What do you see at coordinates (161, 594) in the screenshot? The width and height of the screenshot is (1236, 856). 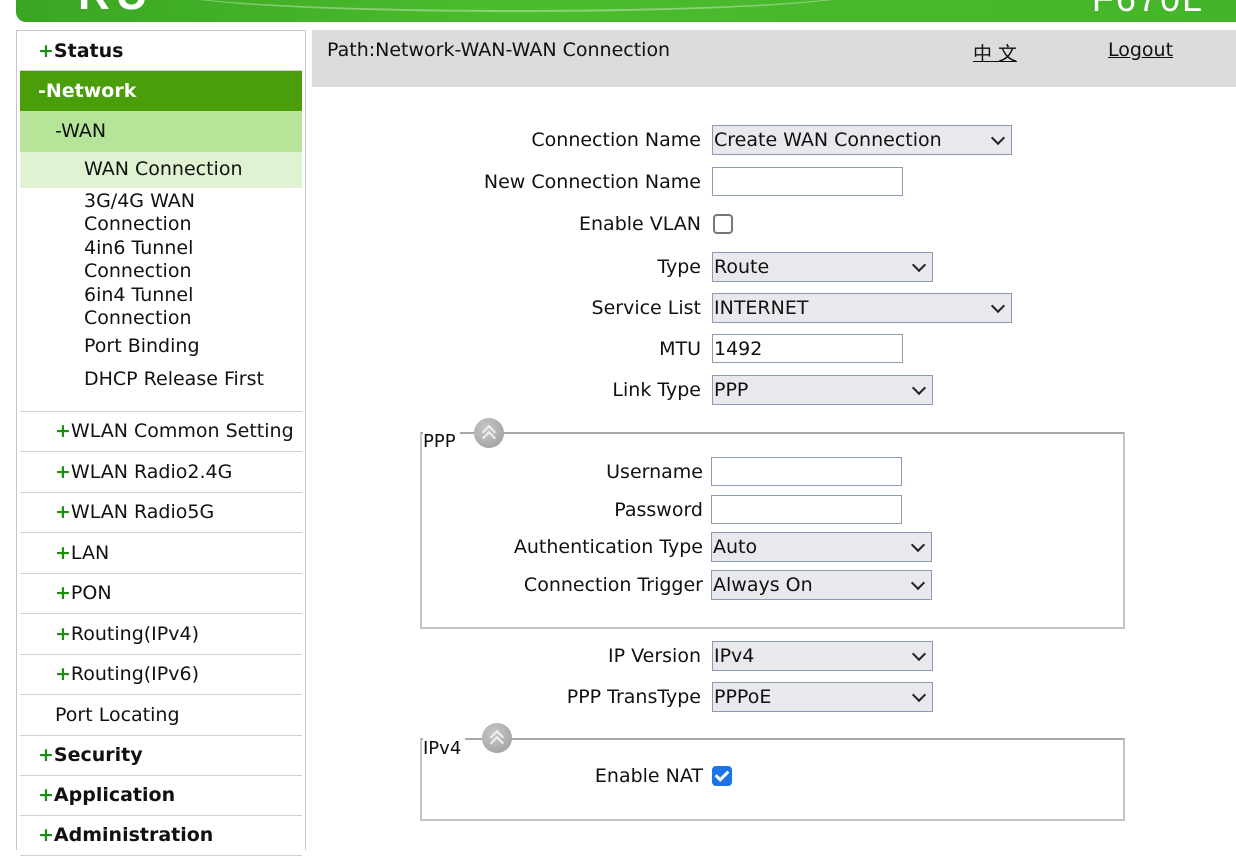 I see `sidebar-item-pon: + PON` at bounding box center [161, 594].